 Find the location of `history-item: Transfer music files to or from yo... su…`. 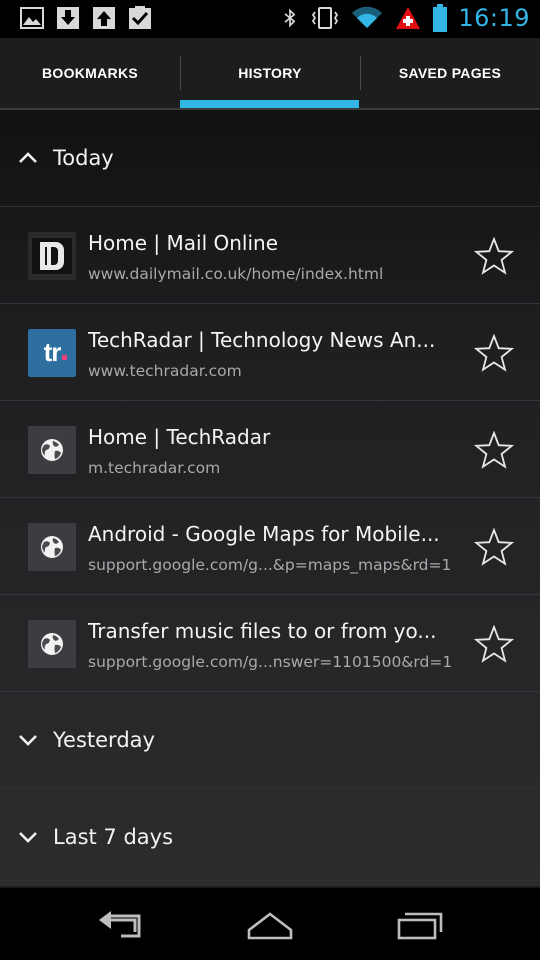

history-item: Transfer music files to or from yo... su… is located at coordinates (270, 643).